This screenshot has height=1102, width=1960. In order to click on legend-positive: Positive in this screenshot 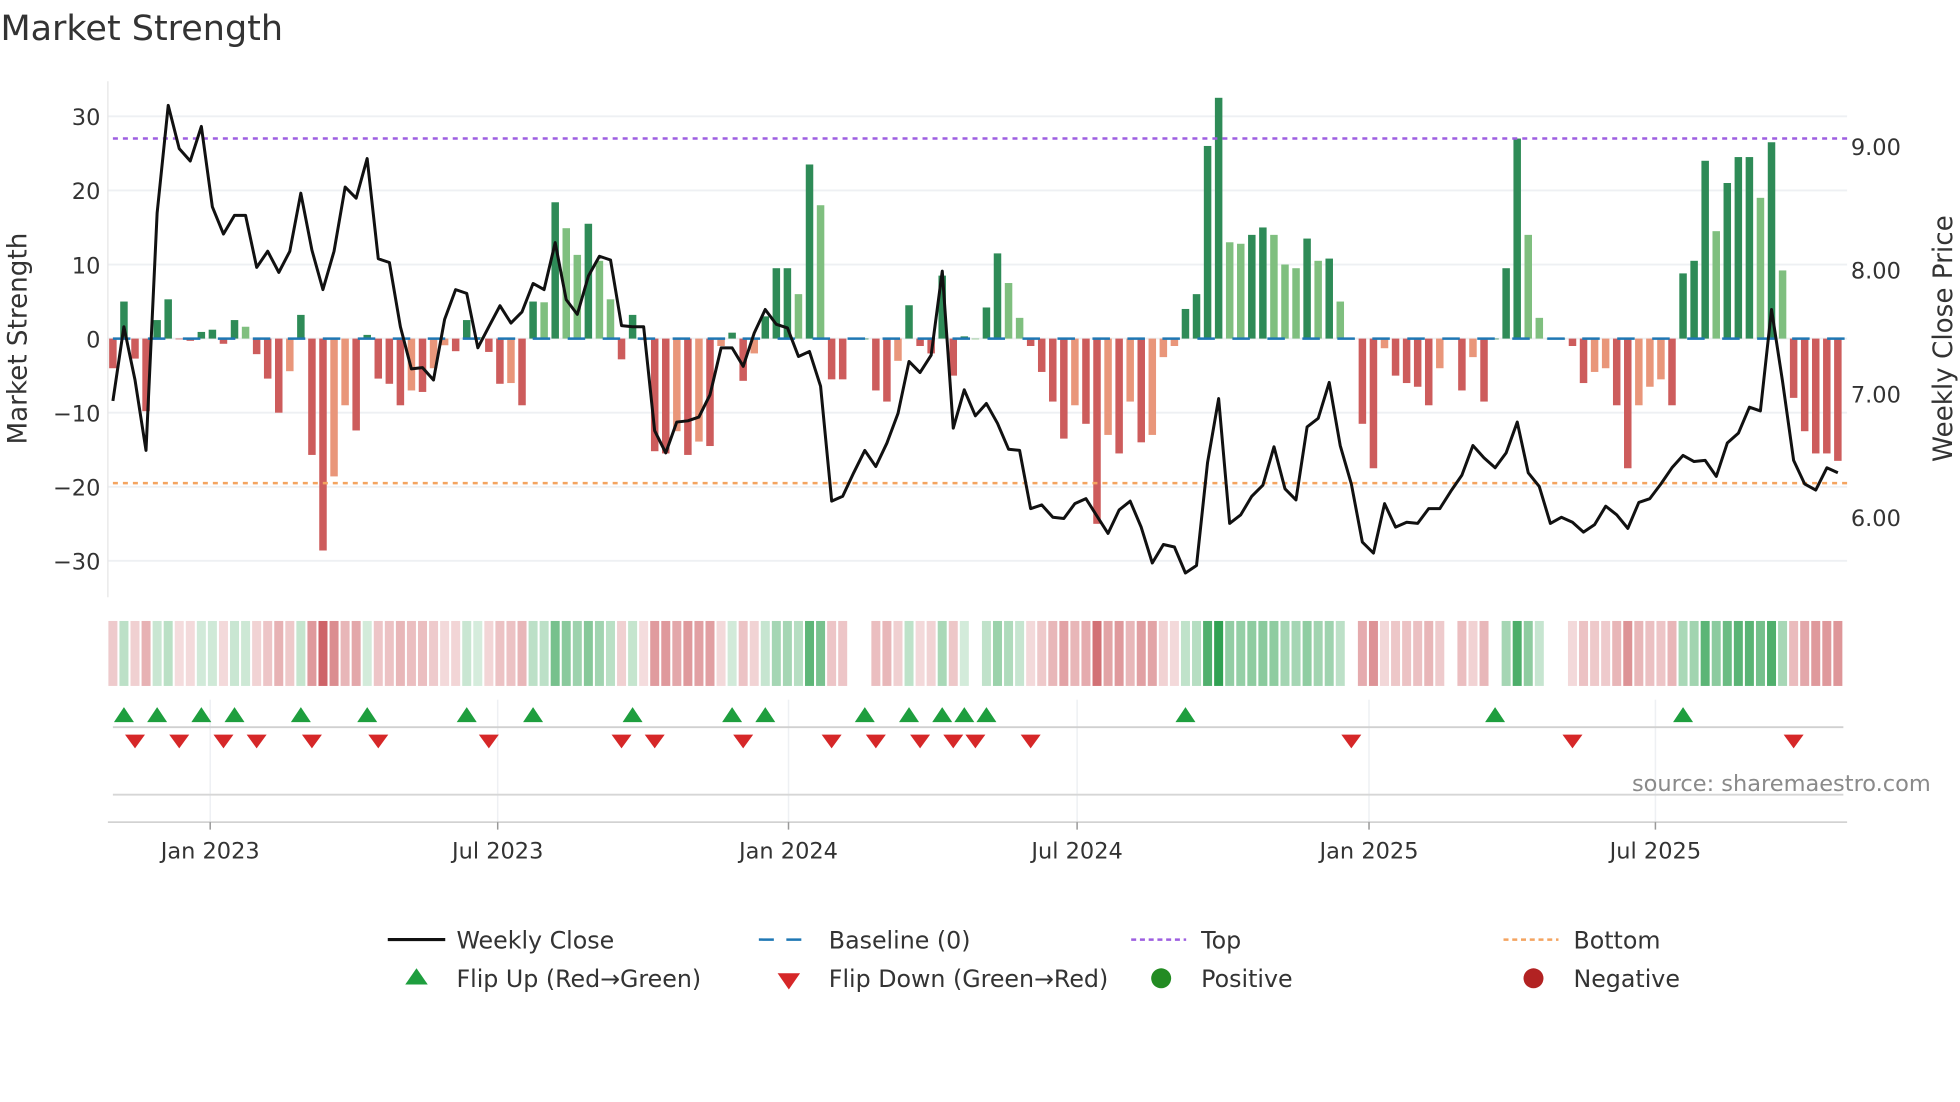, I will do `click(1222, 979)`.